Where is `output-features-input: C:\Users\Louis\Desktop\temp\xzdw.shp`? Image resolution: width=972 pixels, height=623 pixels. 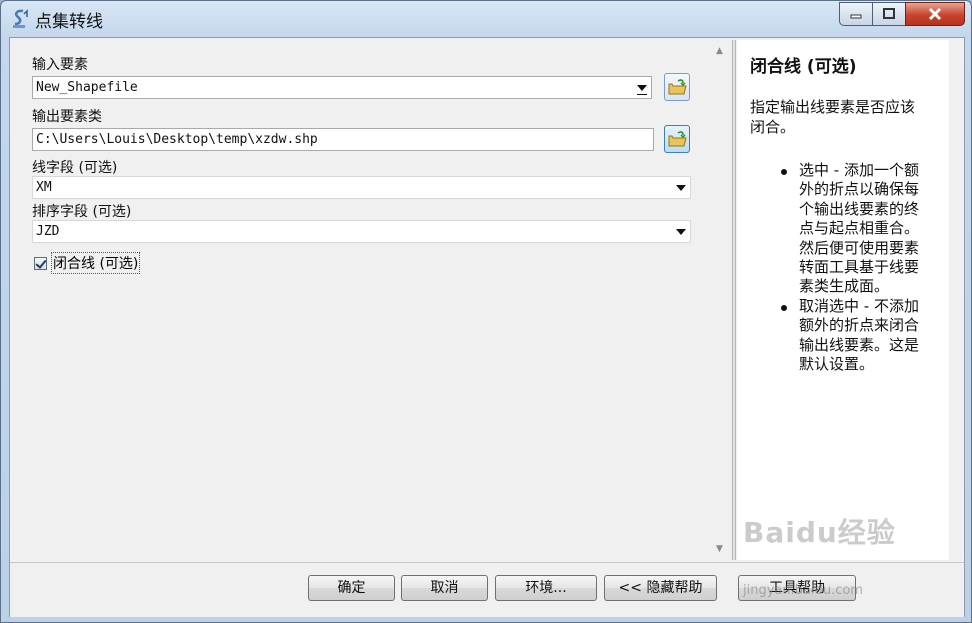 output-features-input: C:\Users\Louis\Desktop\temp\xzdw.shp is located at coordinates (343, 139).